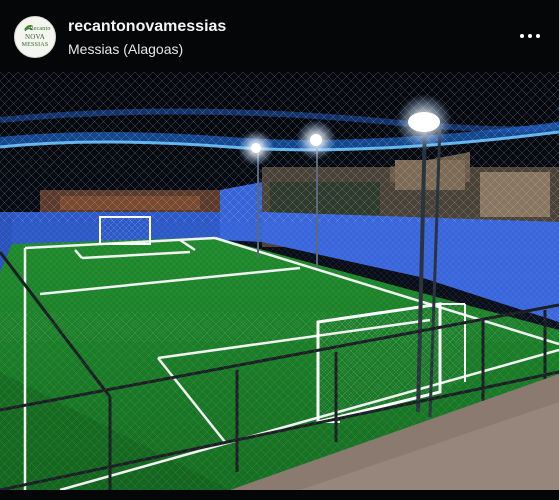  I want to click on avatar-logo-line-3: MESSIAS, so click(35, 45).